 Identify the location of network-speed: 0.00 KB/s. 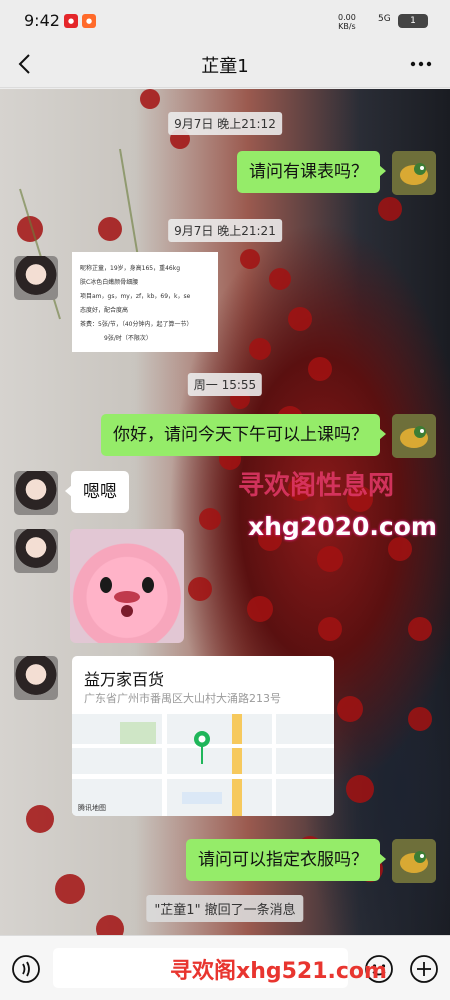
(347, 22).